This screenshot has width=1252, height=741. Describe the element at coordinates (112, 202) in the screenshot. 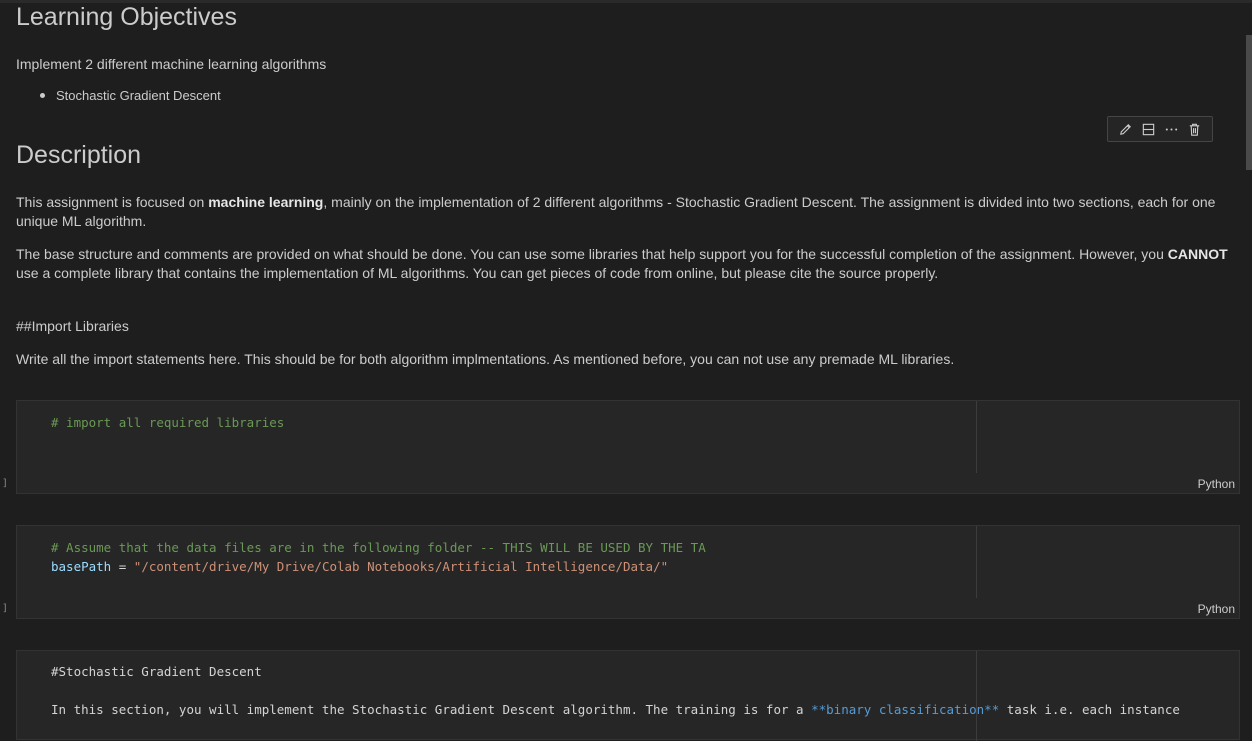

I see `text-span: This assignment is focused on` at that location.